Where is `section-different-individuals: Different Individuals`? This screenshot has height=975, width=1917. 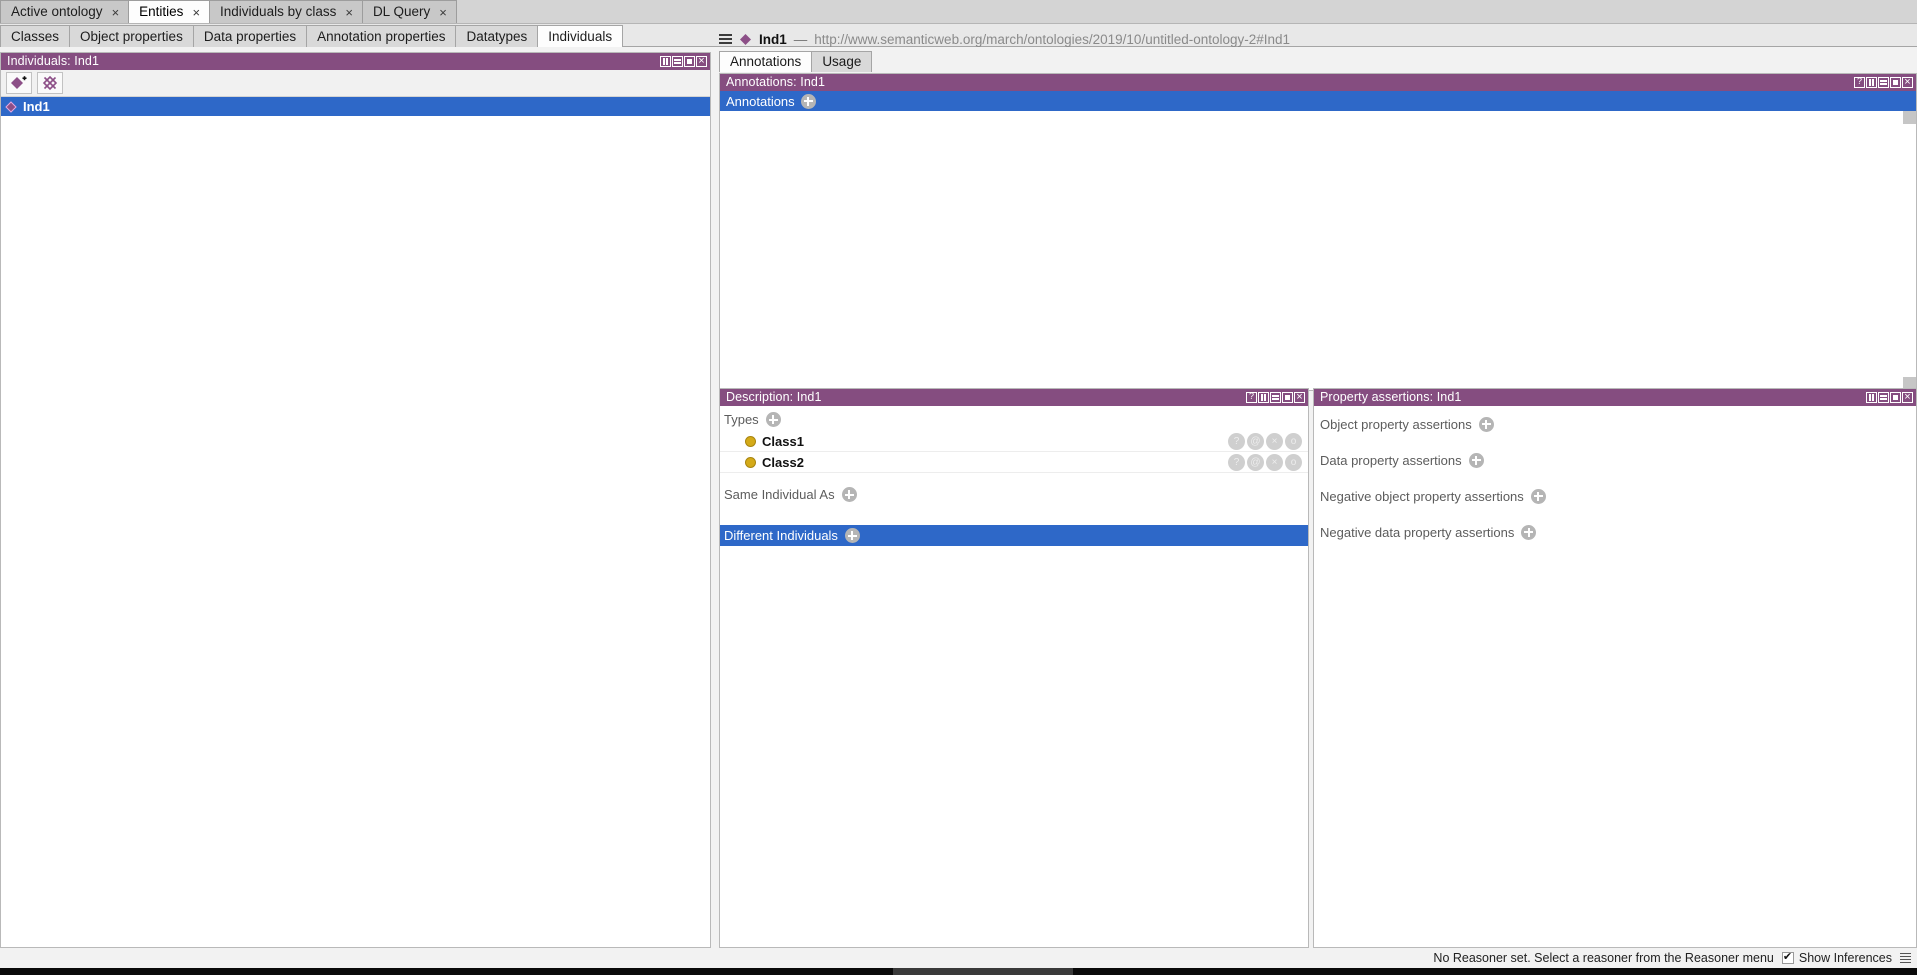 section-different-individuals: Different Individuals is located at coordinates (1014, 535).